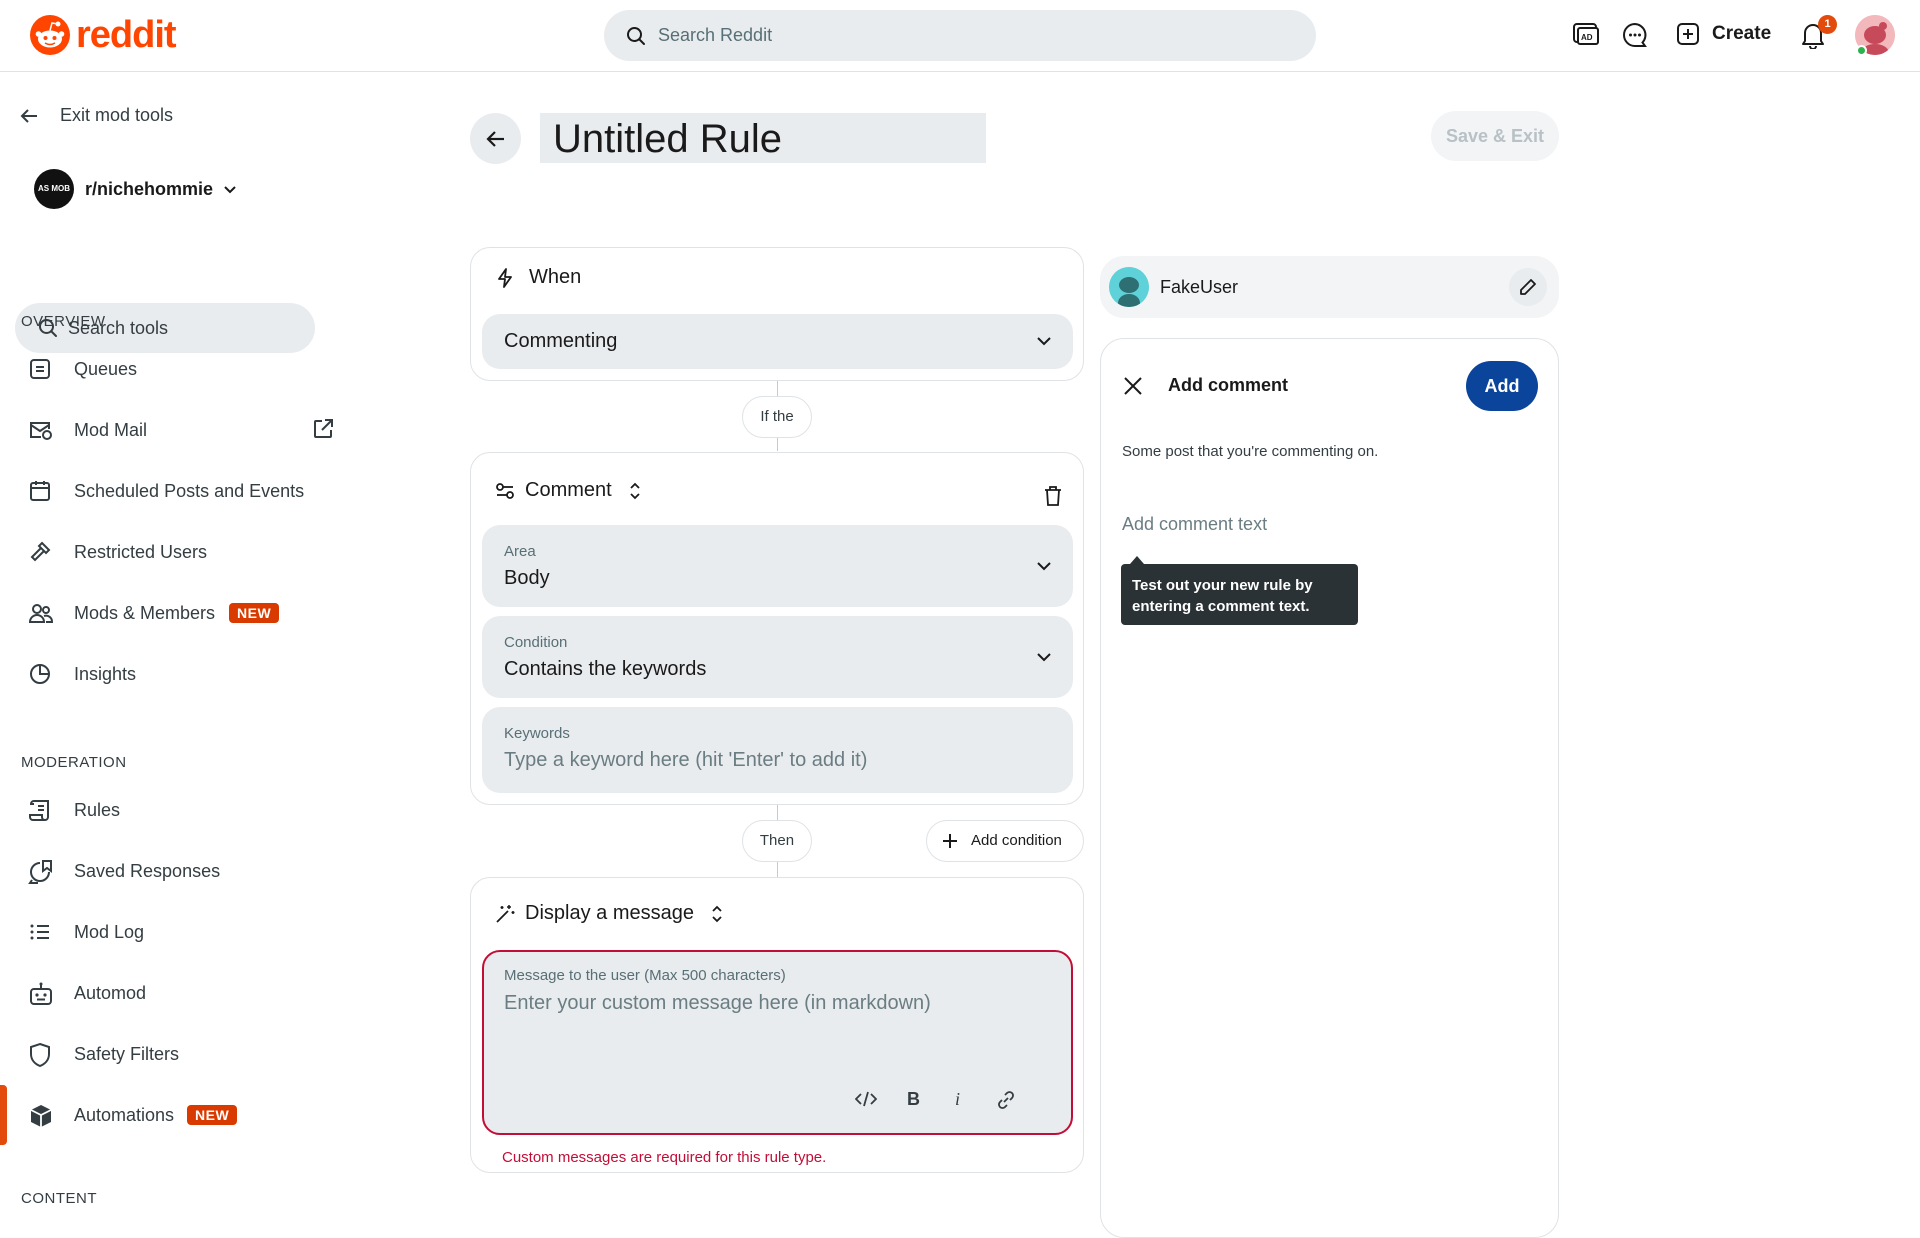 Image resolution: width=1920 pixels, height=1238 pixels. What do you see at coordinates (40, 369) in the screenshot?
I see `queue-icon` at bounding box center [40, 369].